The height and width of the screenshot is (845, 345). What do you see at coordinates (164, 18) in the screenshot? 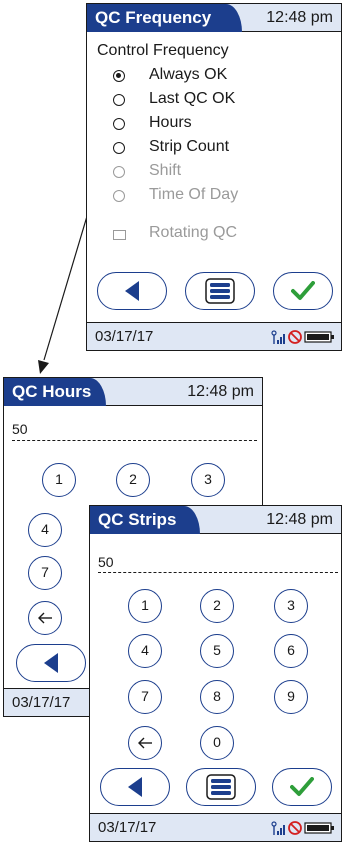
I see `screen-title: QC Frequency` at bounding box center [164, 18].